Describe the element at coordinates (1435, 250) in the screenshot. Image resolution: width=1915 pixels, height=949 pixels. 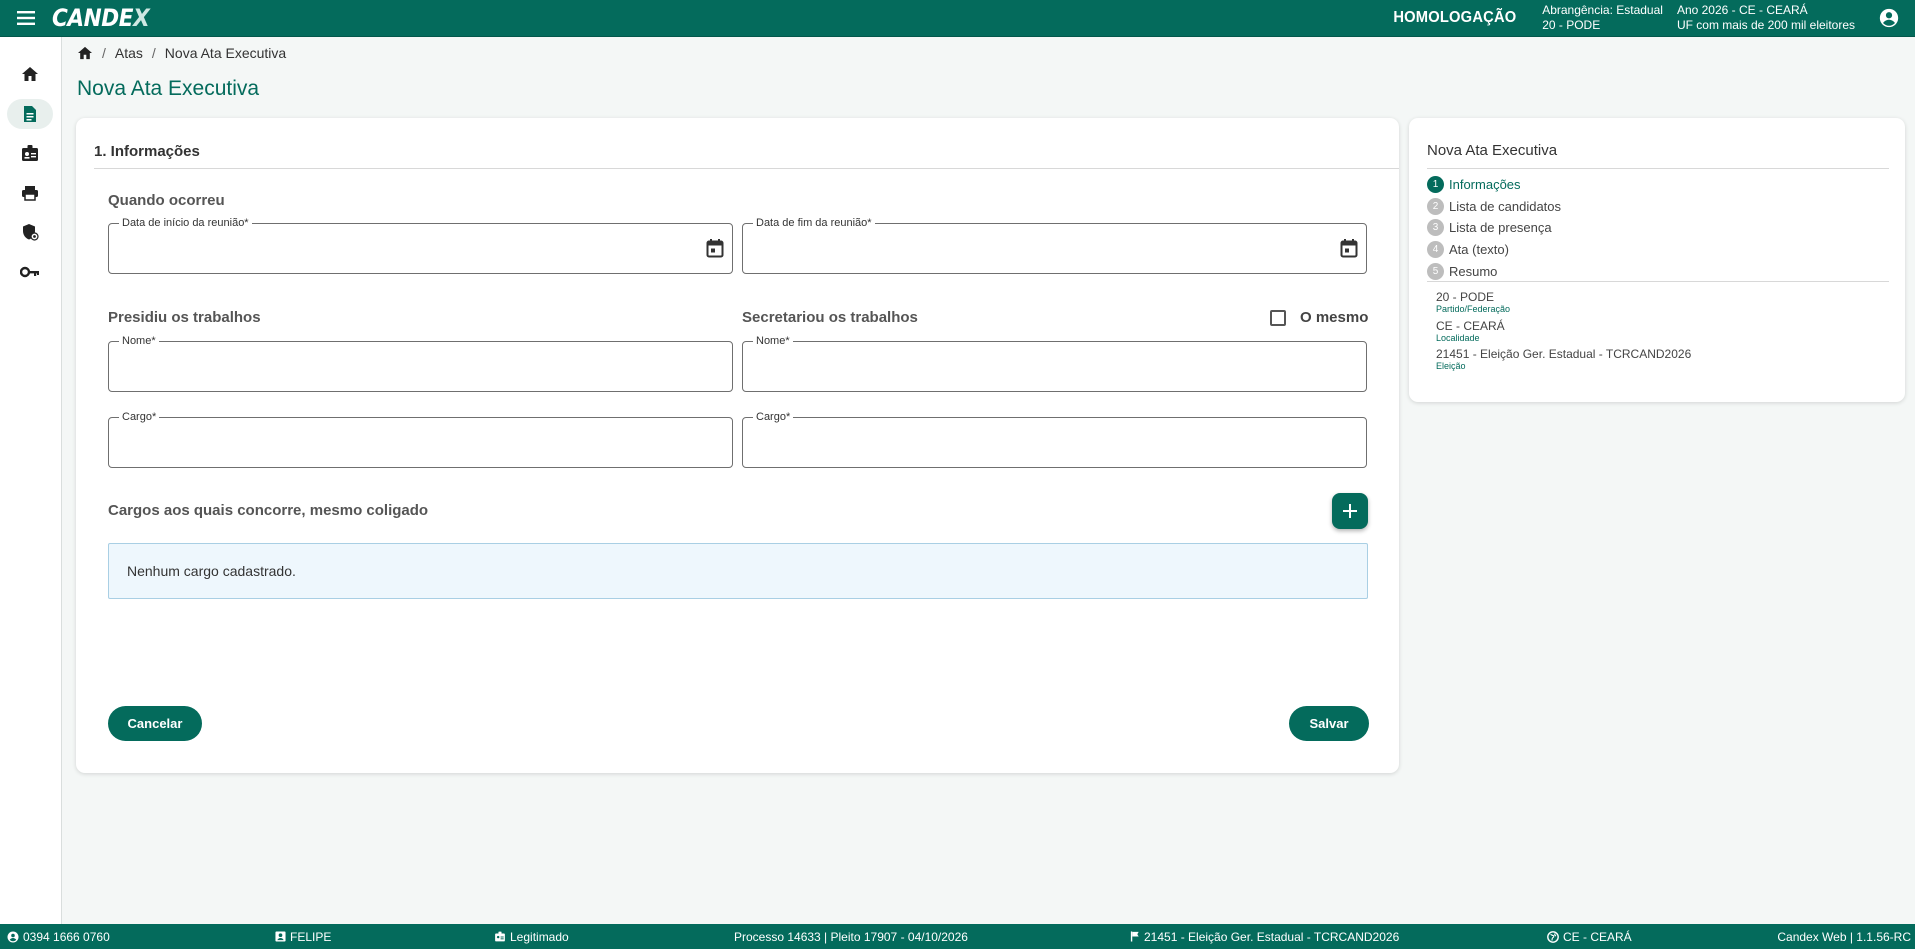
I see `step-number: 4` at that location.